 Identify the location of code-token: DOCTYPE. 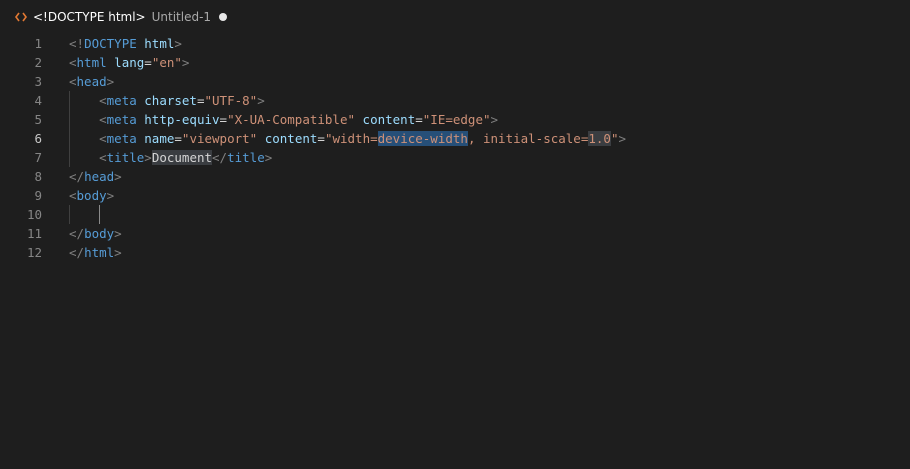
(110, 43).